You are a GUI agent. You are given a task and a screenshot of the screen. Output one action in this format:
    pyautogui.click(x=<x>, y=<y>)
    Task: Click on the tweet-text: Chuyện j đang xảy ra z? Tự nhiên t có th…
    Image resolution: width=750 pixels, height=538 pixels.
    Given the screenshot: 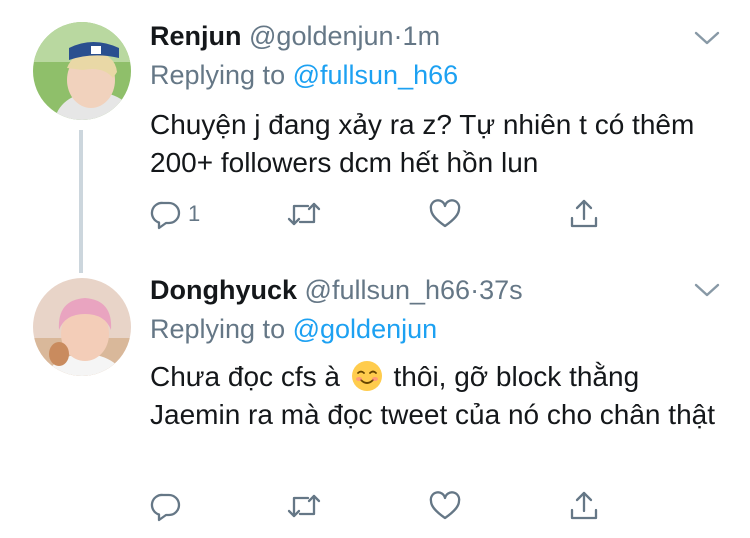 What is the action you would take?
    pyautogui.click(x=422, y=143)
    